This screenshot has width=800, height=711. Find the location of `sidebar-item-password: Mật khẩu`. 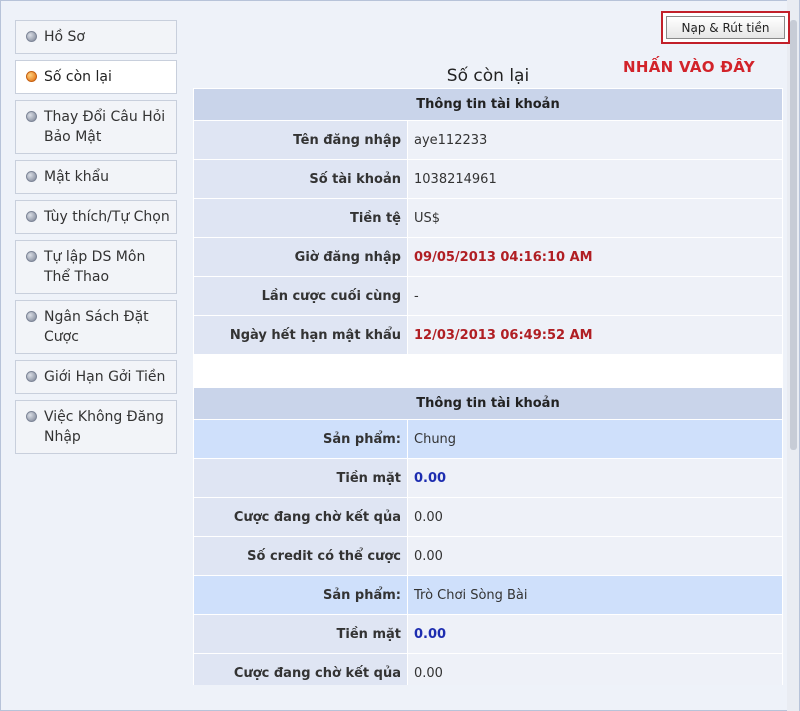

sidebar-item-password: Mật khẩu is located at coordinates (96, 177).